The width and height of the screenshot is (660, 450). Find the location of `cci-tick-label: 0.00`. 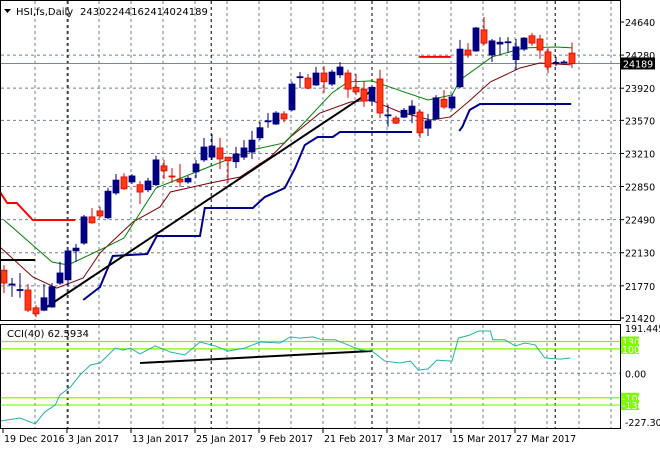

cci-tick-label: 0.00 is located at coordinates (635, 374).